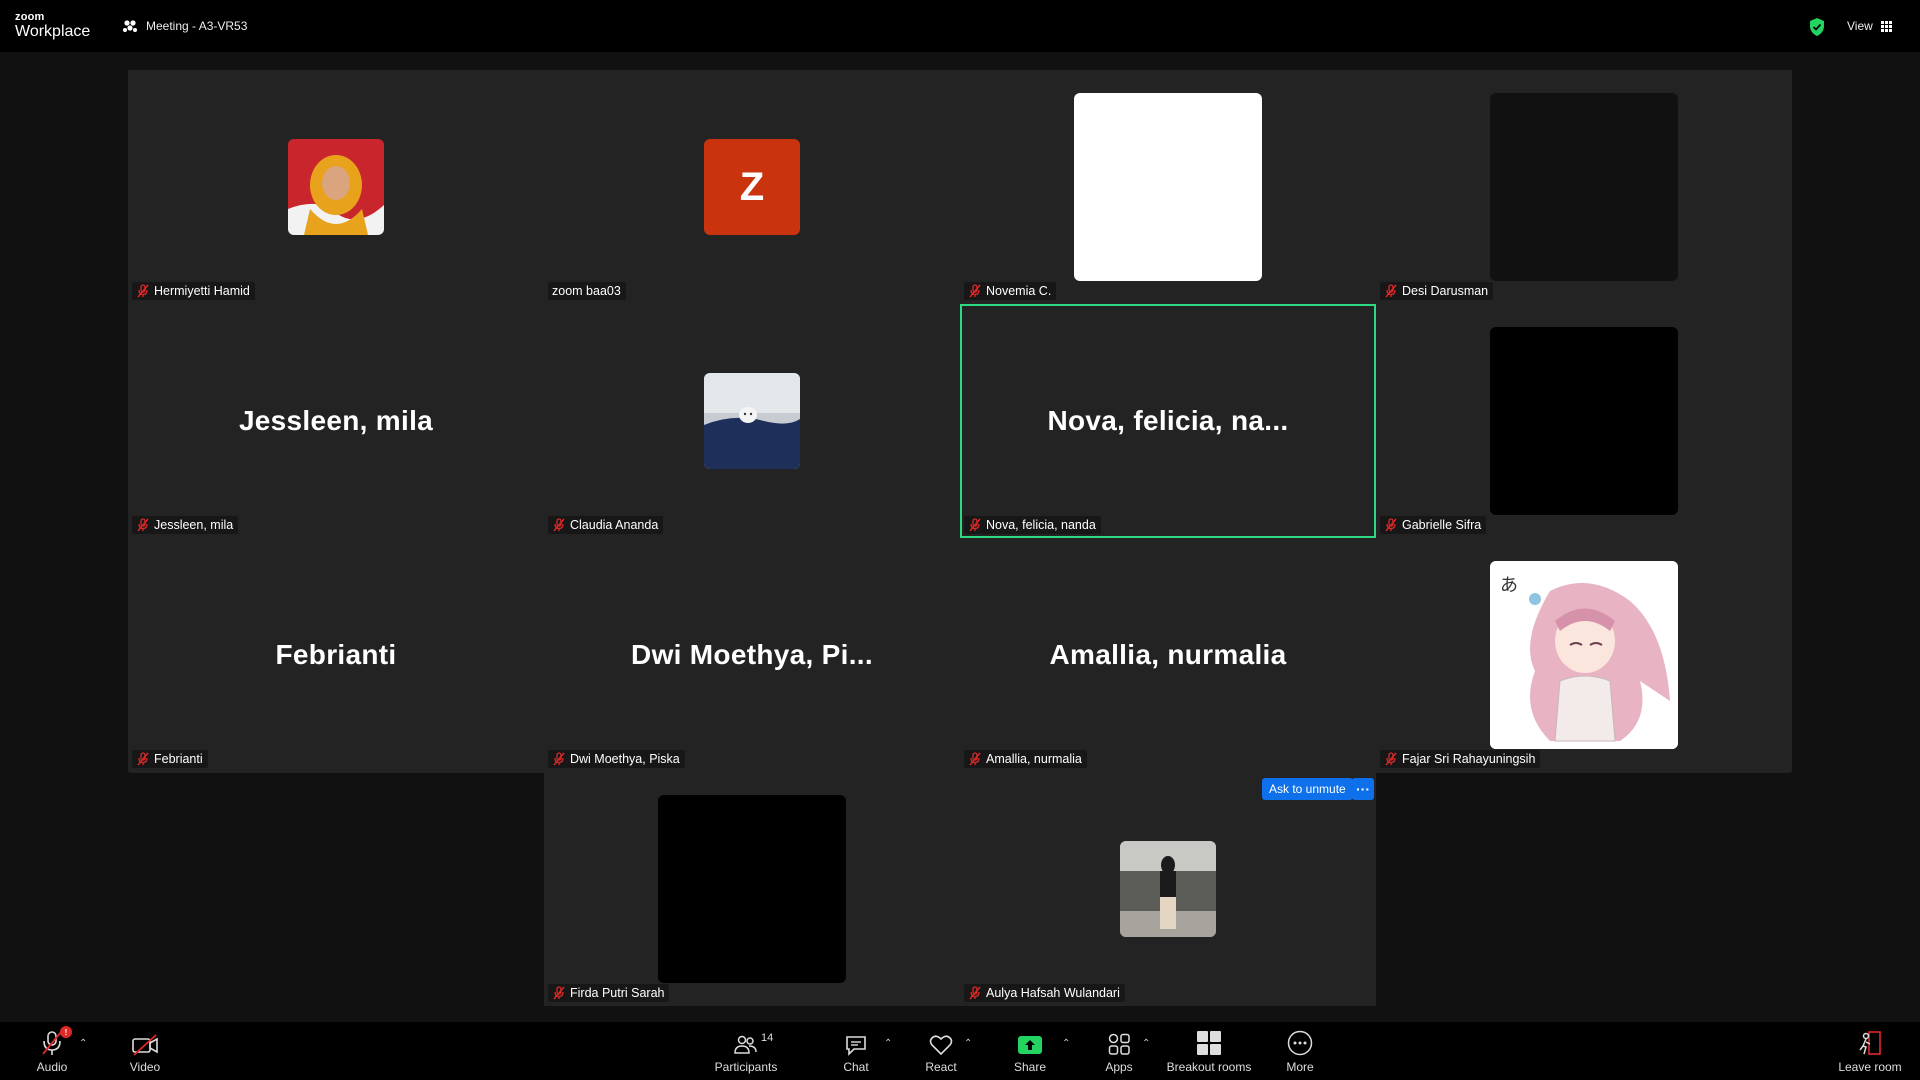 The height and width of the screenshot is (1080, 1920). I want to click on apps-button: Apps, so click(1119, 1051).